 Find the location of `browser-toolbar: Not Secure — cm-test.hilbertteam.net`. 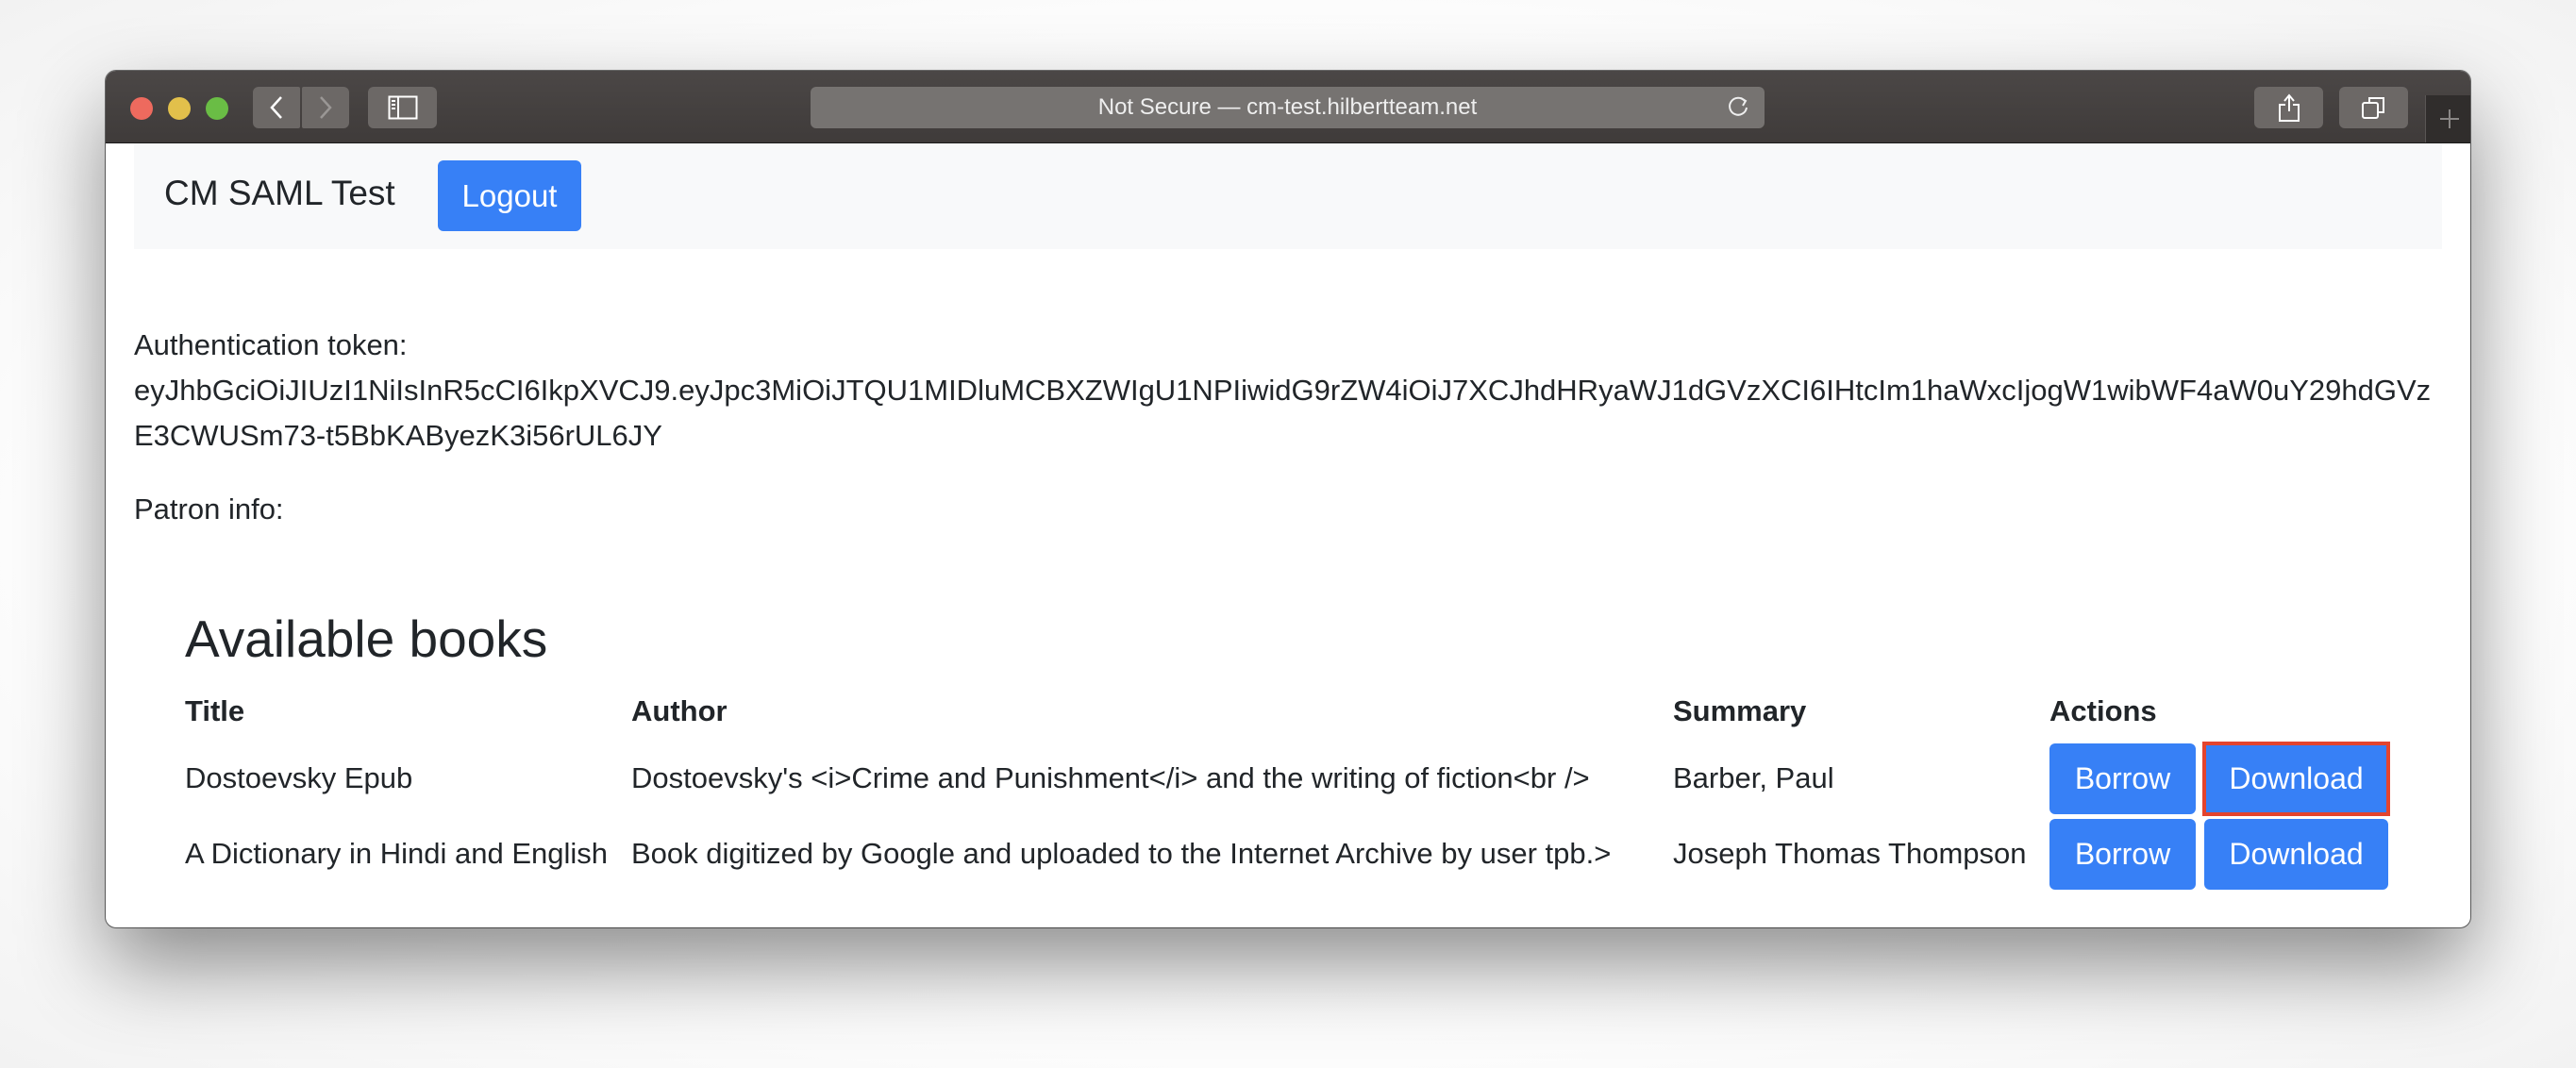

browser-toolbar: Not Secure — cm-test.hilbertteam.net is located at coordinates (1288, 107).